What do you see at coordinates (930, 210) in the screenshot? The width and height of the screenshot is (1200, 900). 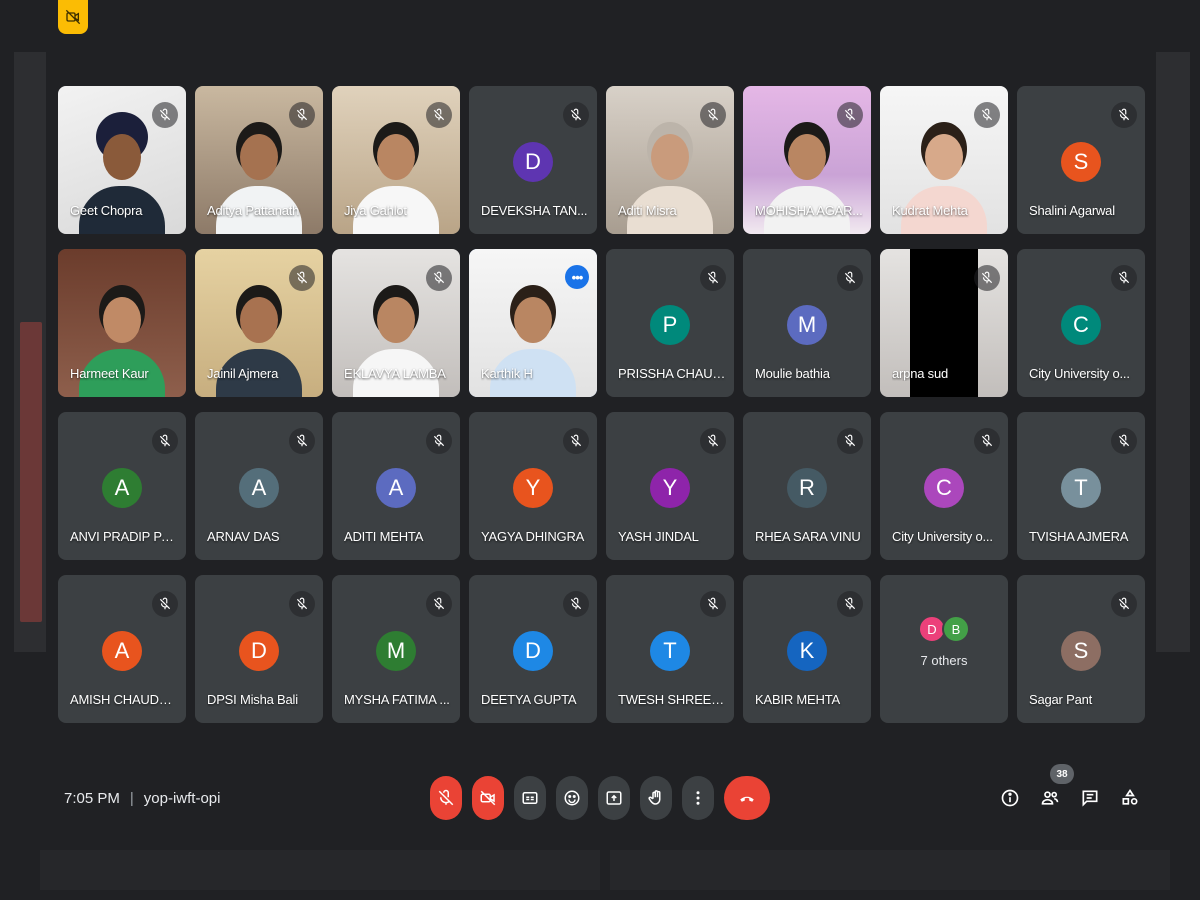 I see `participant-name: Kudrat Mehta` at bounding box center [930, 210].